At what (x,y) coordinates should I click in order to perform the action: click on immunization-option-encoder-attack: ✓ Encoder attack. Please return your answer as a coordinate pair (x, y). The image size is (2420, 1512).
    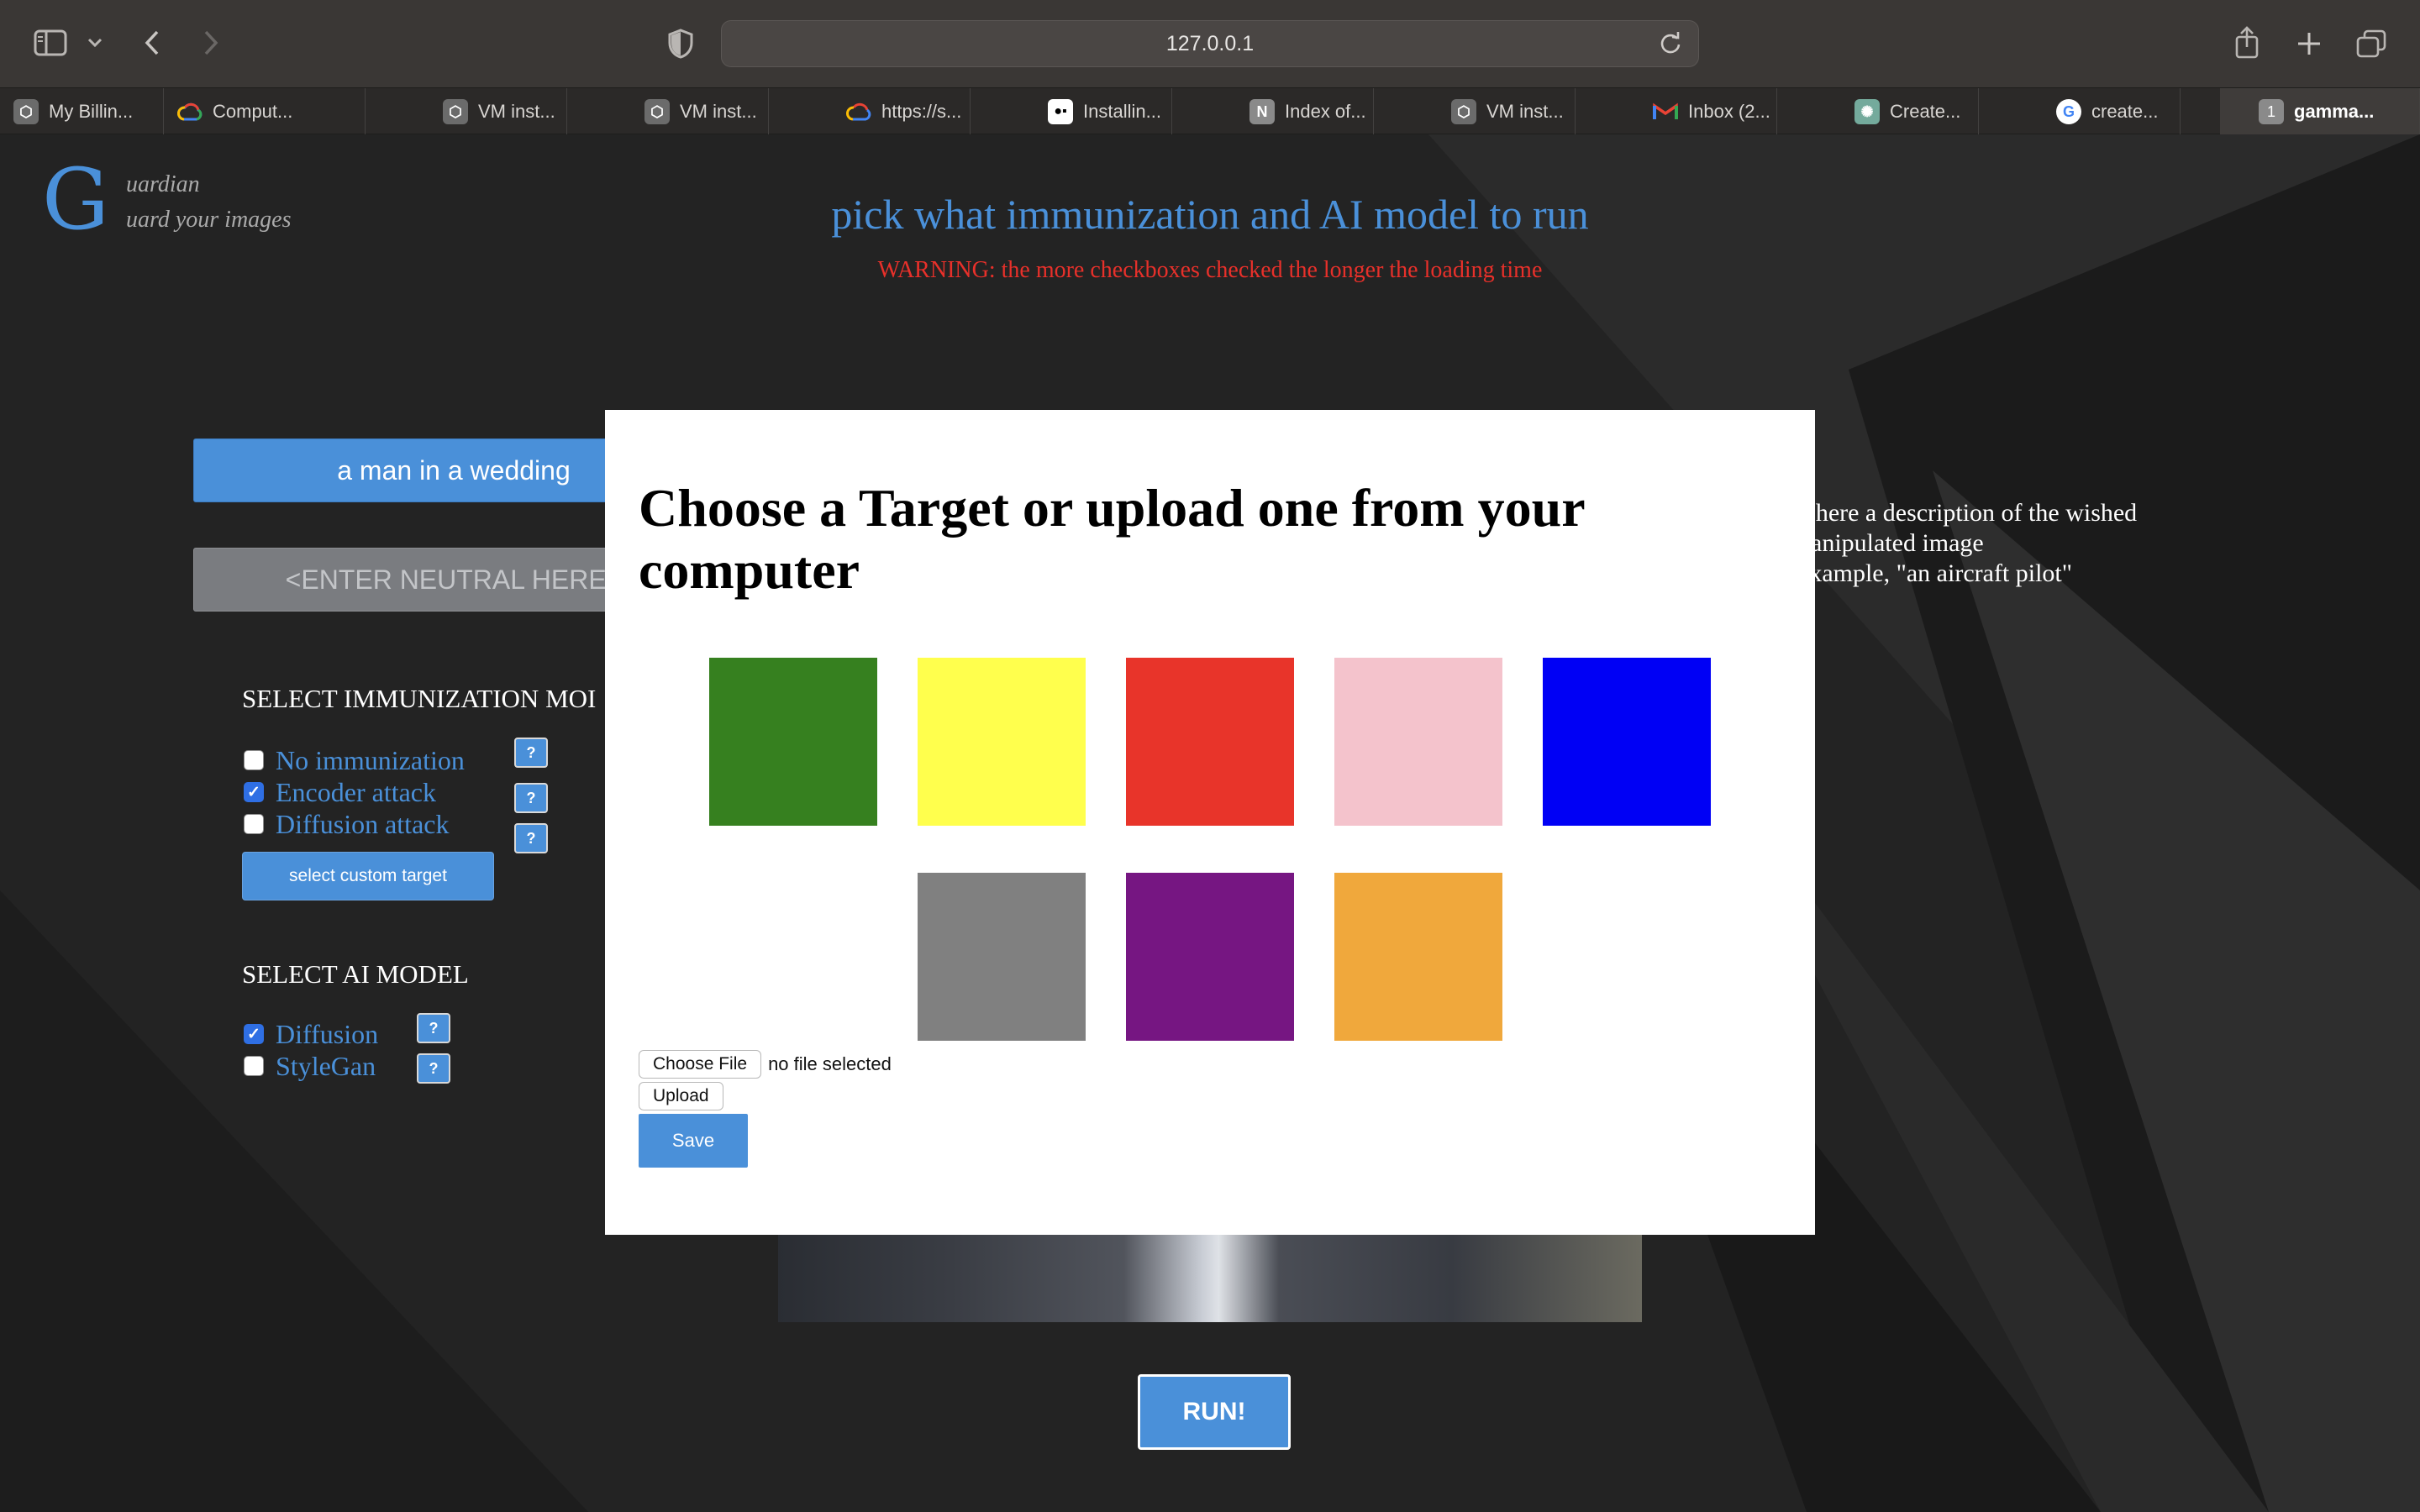
    Looking at the image, I should click on (340, 791).